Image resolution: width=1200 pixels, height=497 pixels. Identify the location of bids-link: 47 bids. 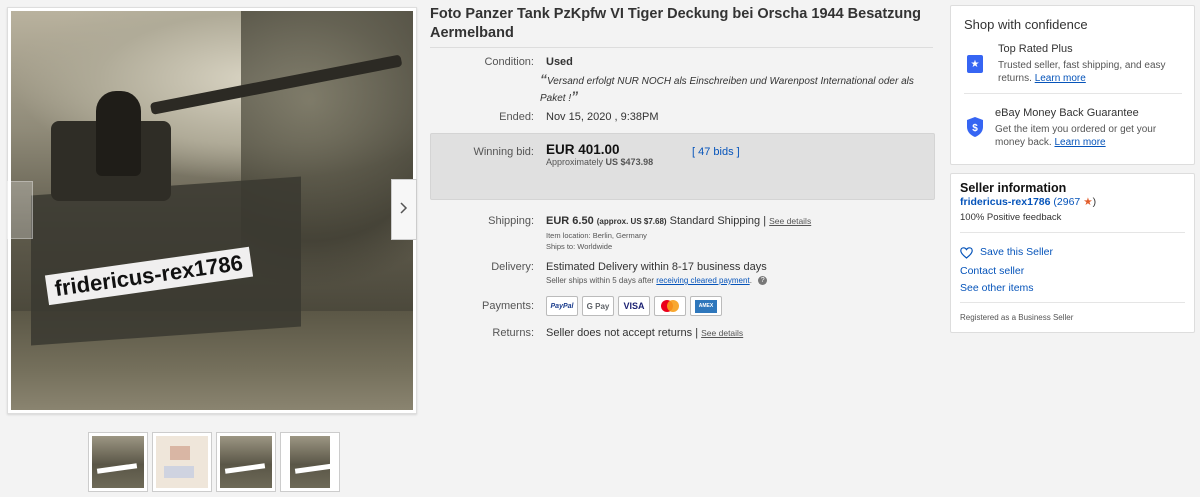
(715, 152).